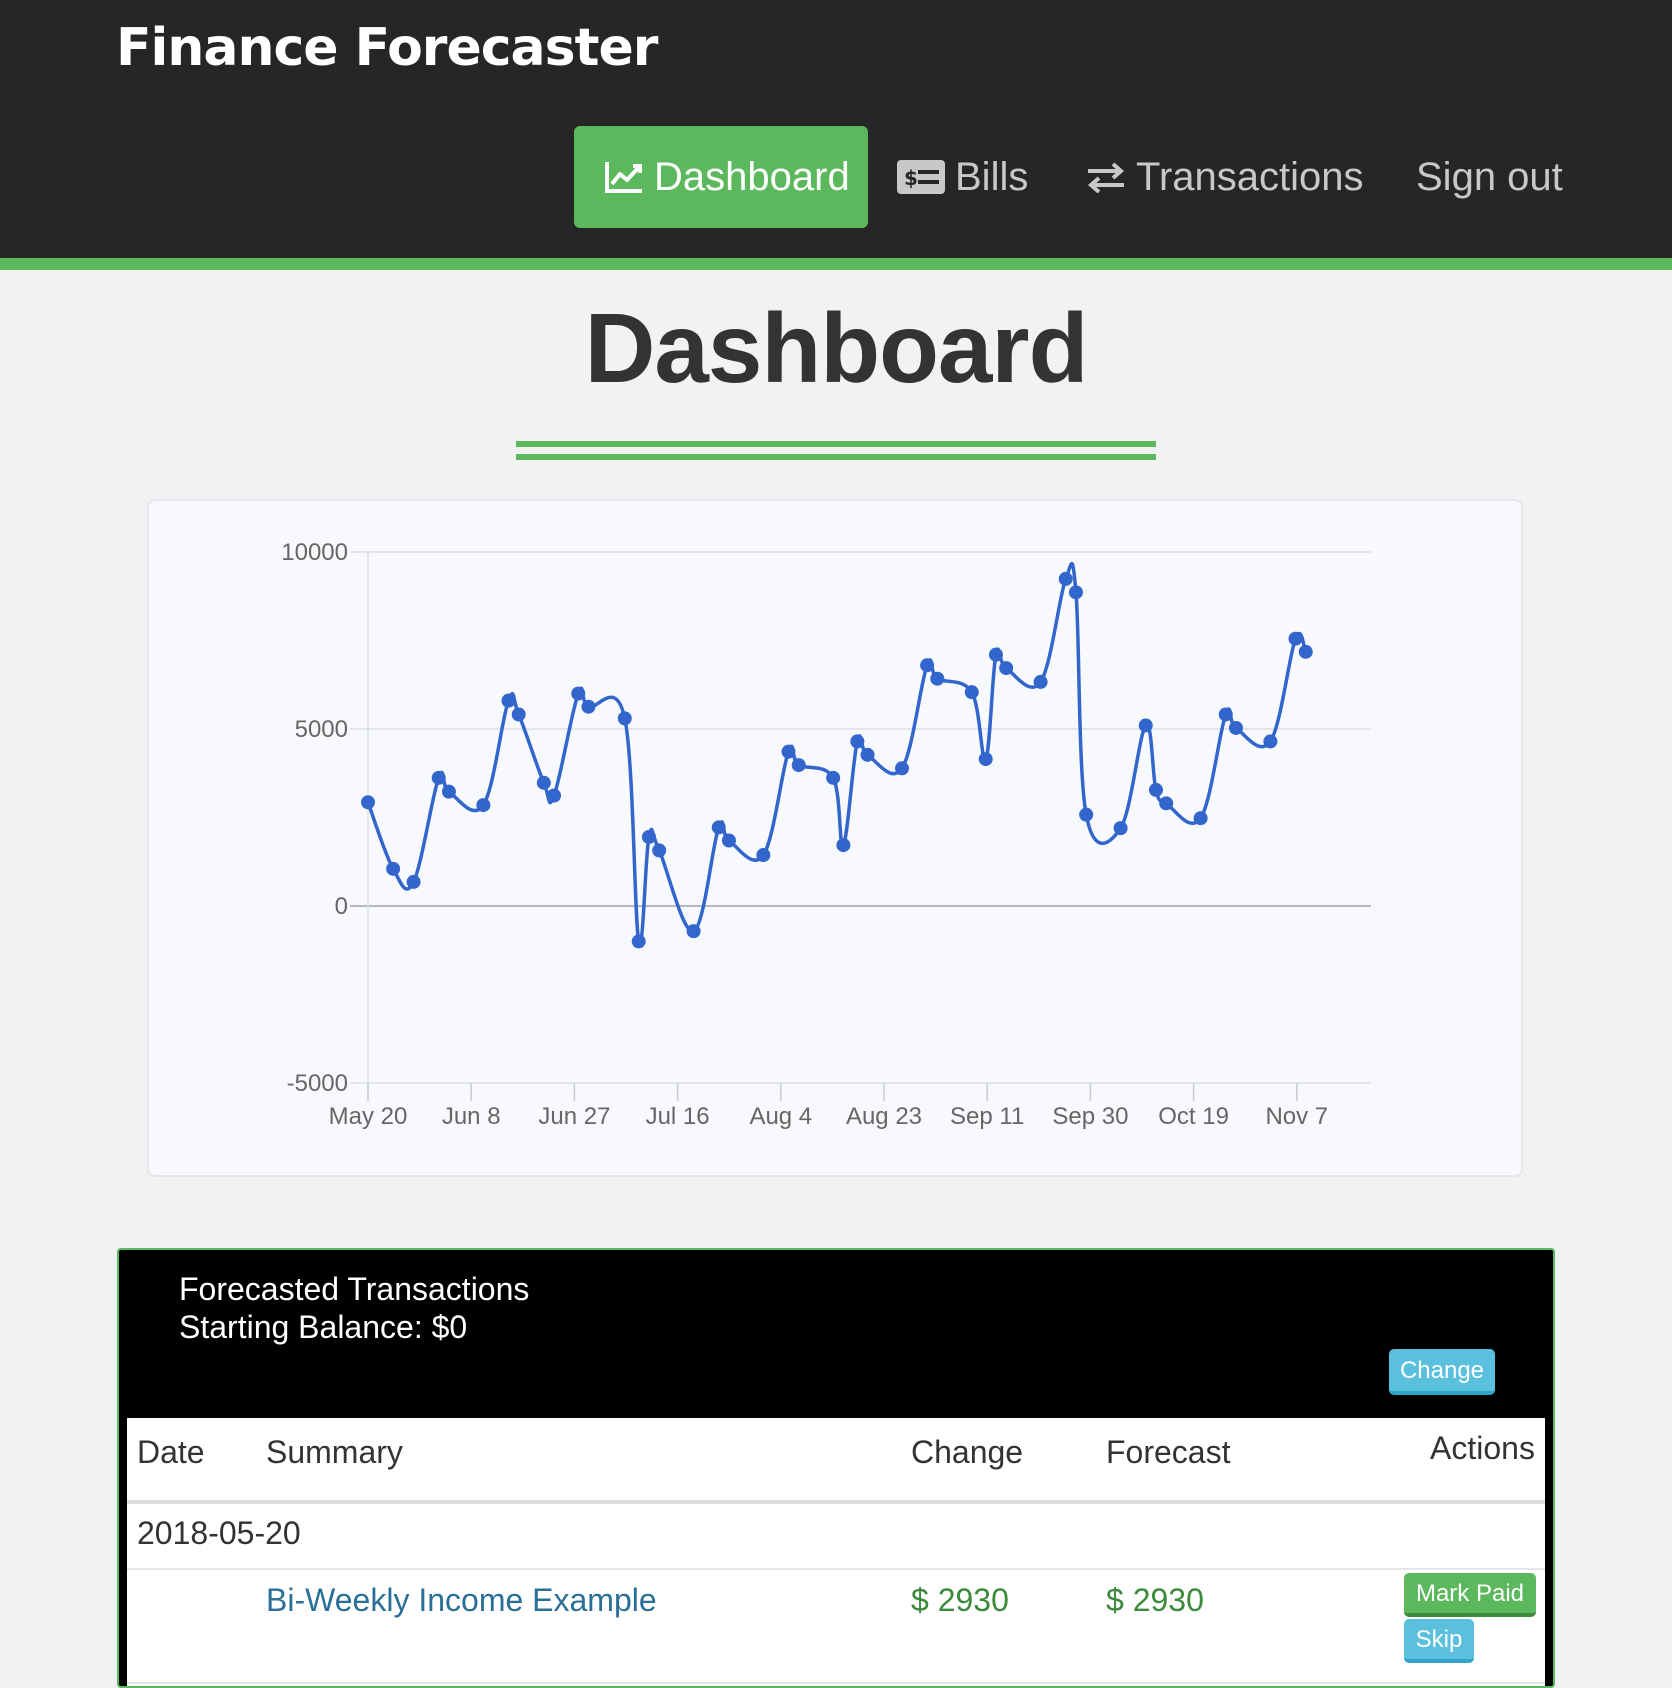 The image size is (1672, 1688). What do you see at coordinates (1168, 1452) in the screenshot?
I see `col-header-forecast: Forecast` at bounding box center [1168, 1452].